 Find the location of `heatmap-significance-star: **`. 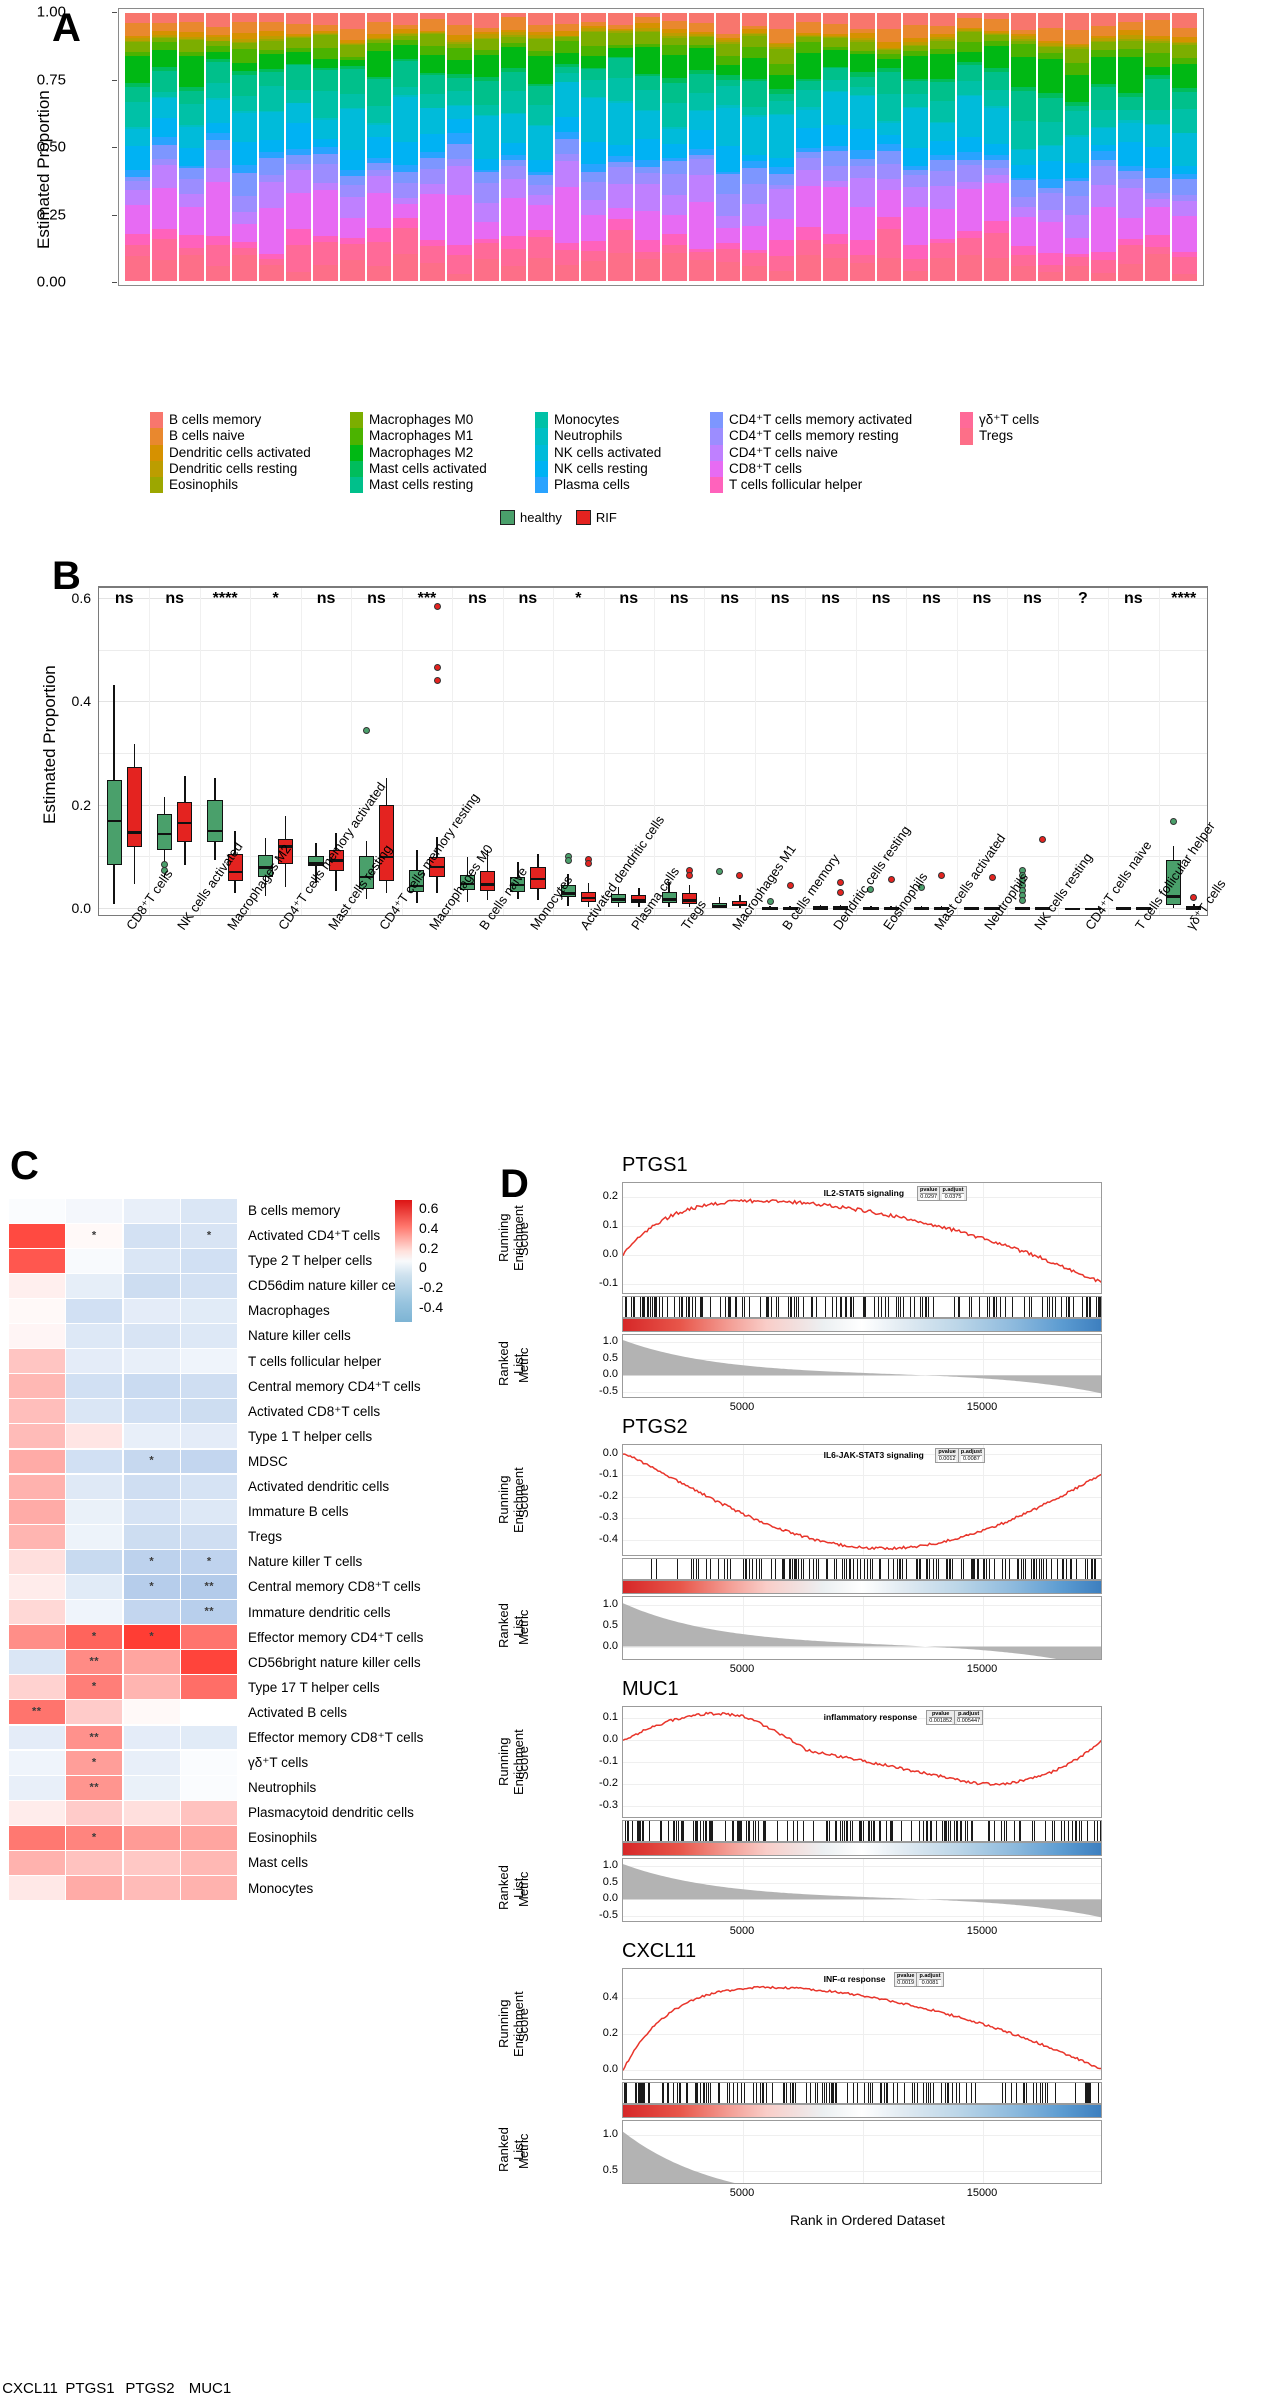

heatmap-significance-star: ** is located at coordinates (37, 1712).